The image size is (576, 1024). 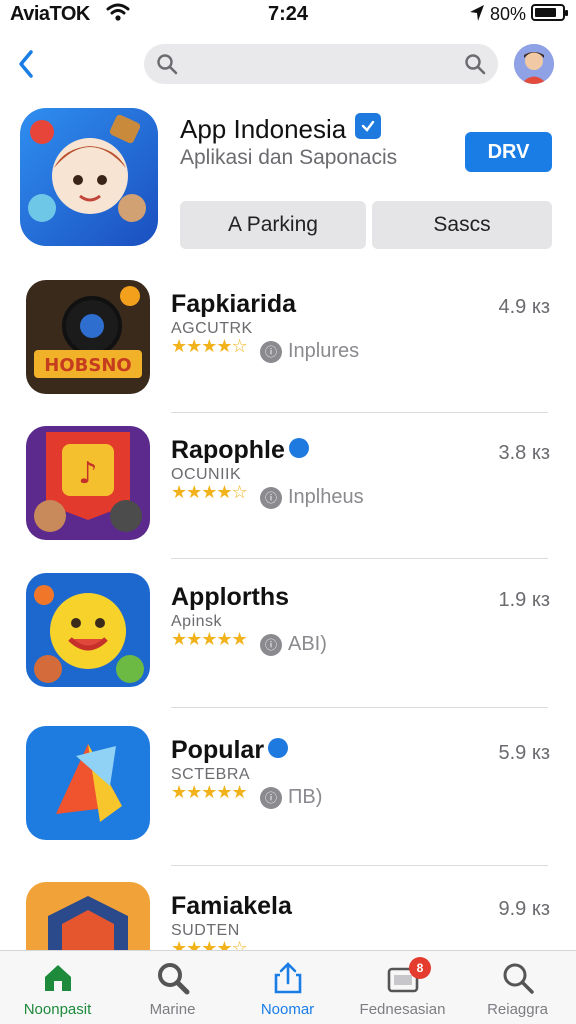 I want to click on segment-tab-2: Sascs, so click(x=462, y=225).